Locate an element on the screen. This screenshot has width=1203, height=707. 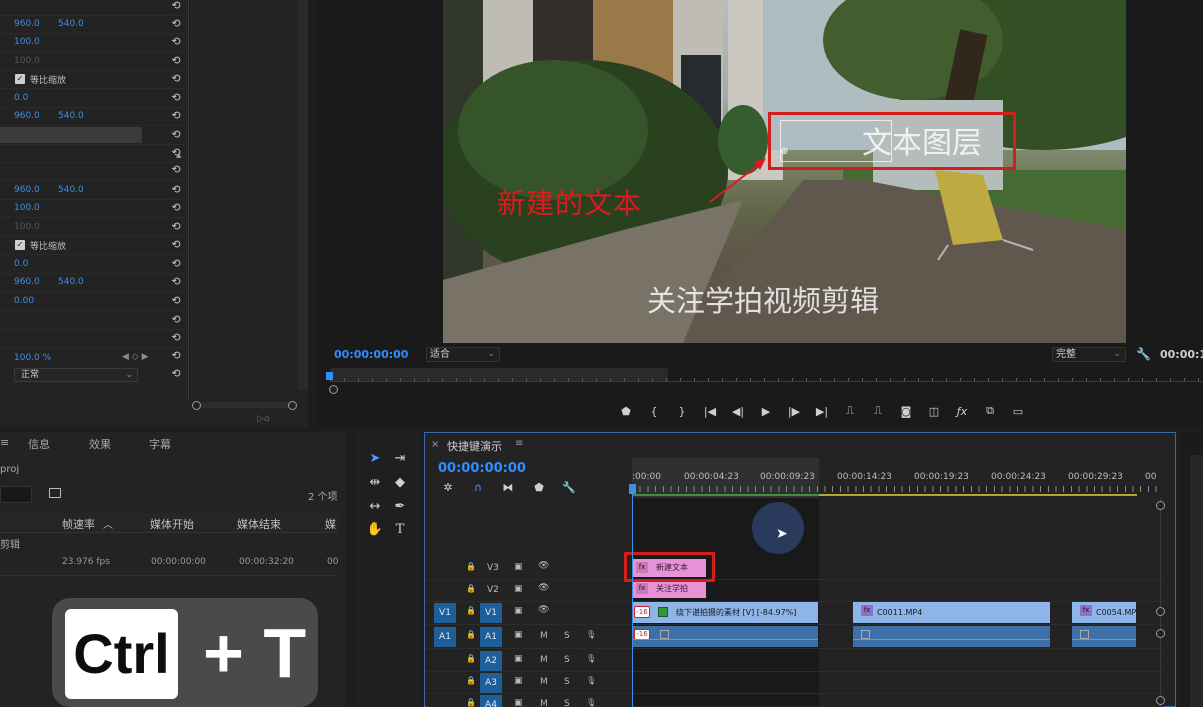
keyframe-nav: ◀ ◇ ▶ is located at coordinates (135, 357).